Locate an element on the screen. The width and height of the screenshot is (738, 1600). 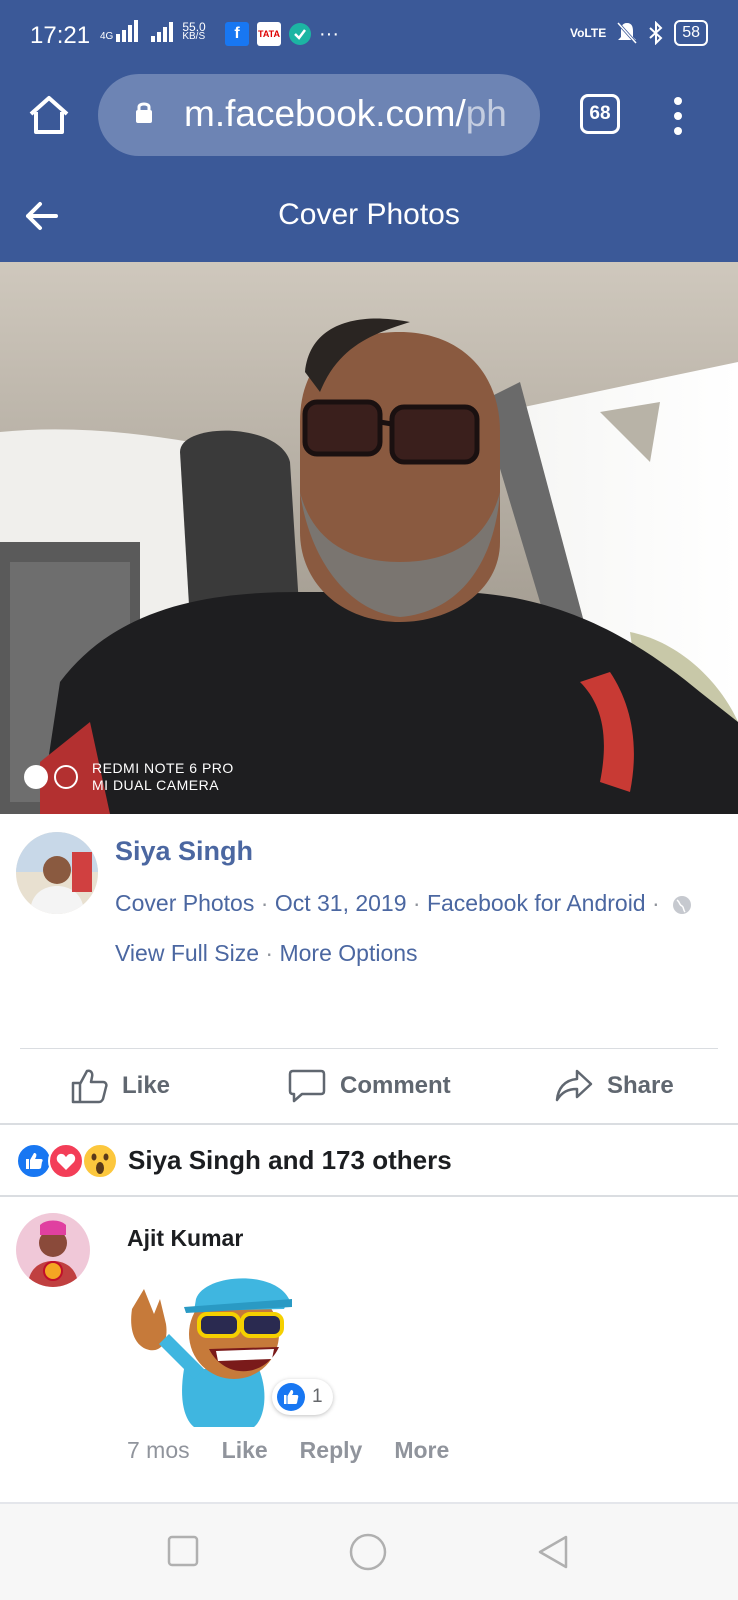
system-navigation-bar is located at coordinates (369, 1552).